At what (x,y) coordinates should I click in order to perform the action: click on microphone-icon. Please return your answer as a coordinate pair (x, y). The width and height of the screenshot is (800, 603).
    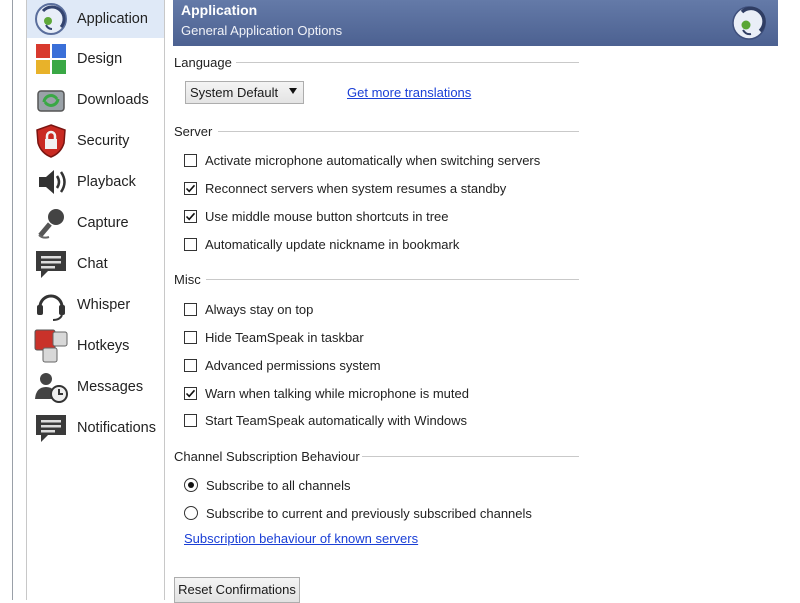
    Looking at the image, I should click on (51, 223).